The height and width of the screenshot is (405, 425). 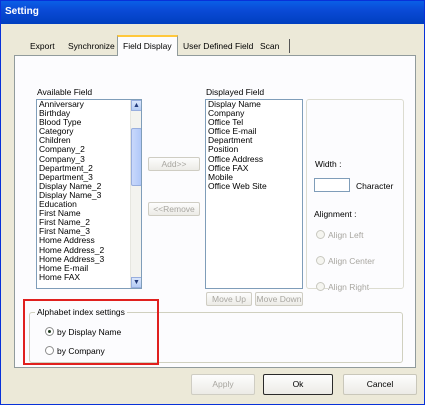 I want to click on width-label: Width :, so click(x=328, y=164).